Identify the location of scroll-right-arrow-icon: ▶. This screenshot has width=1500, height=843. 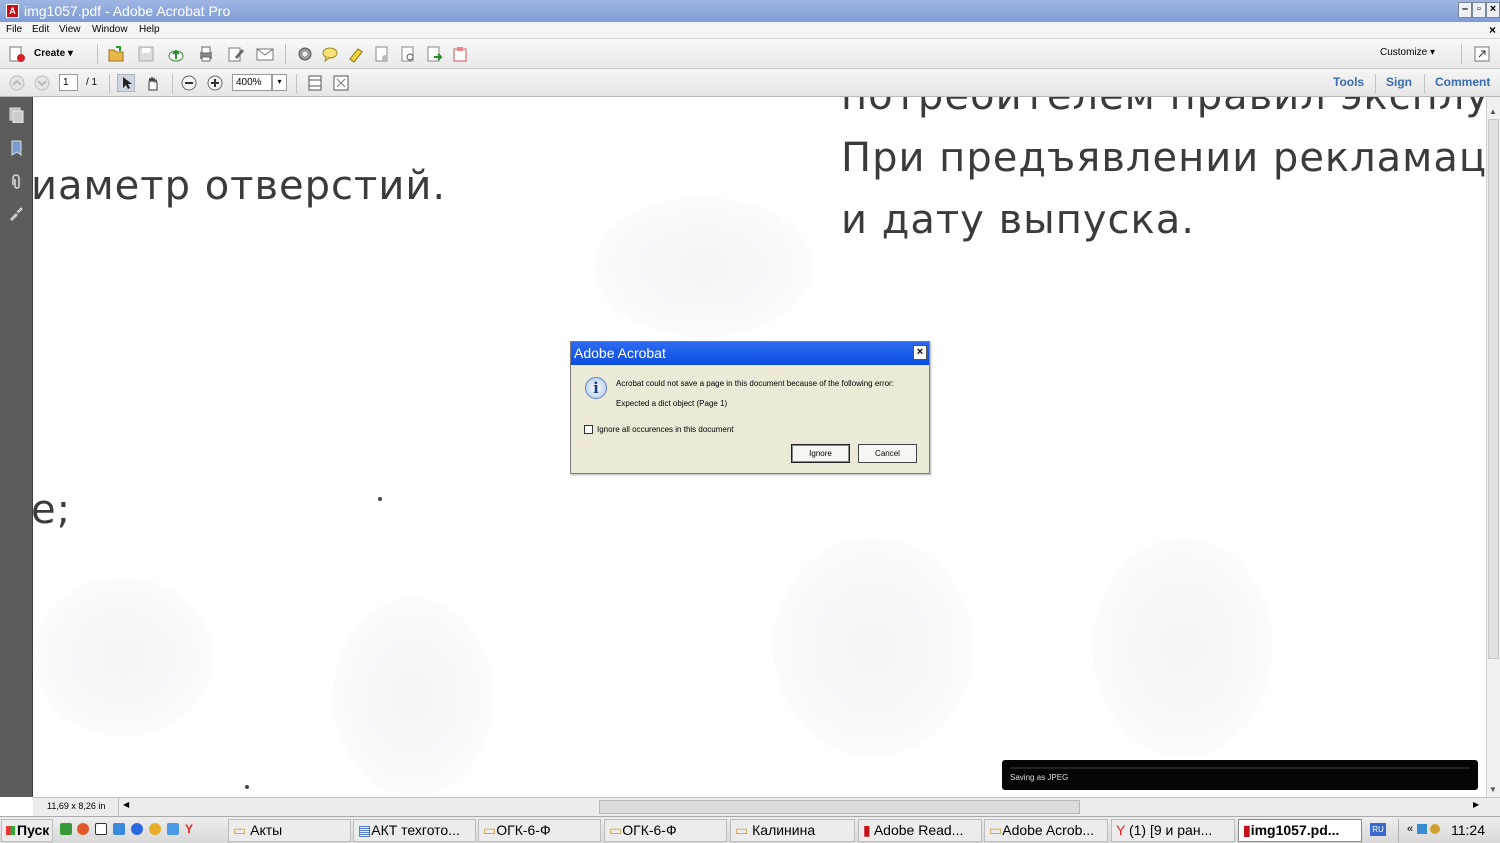
(1476, 804).